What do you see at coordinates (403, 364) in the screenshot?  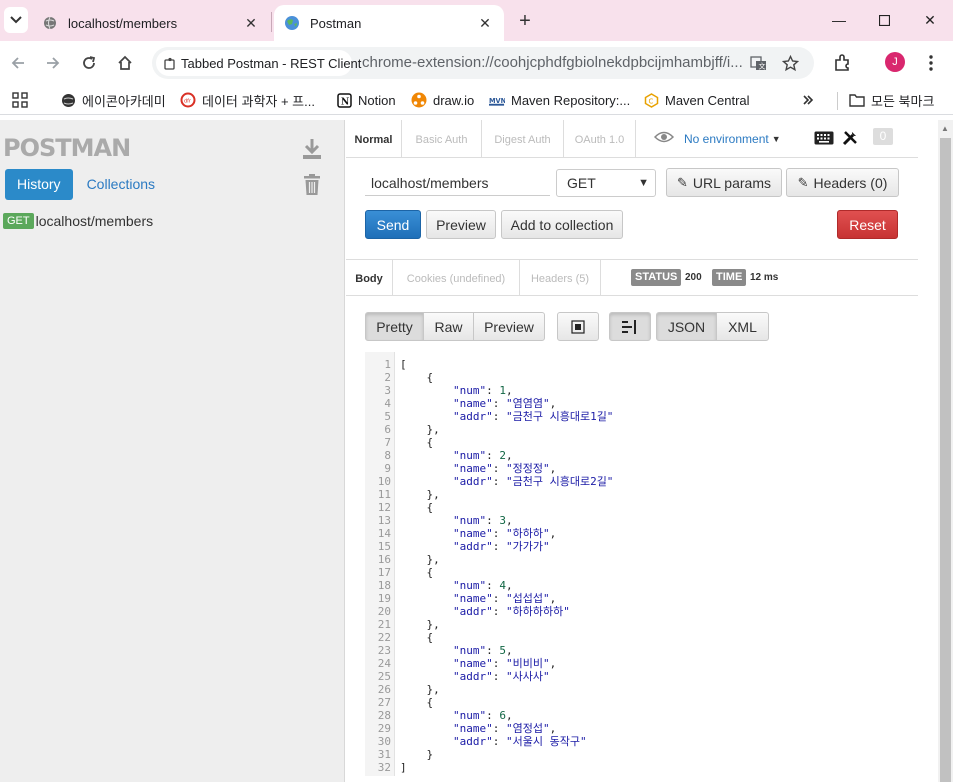 I see `code-line: [` at bounding box center [403, 364].